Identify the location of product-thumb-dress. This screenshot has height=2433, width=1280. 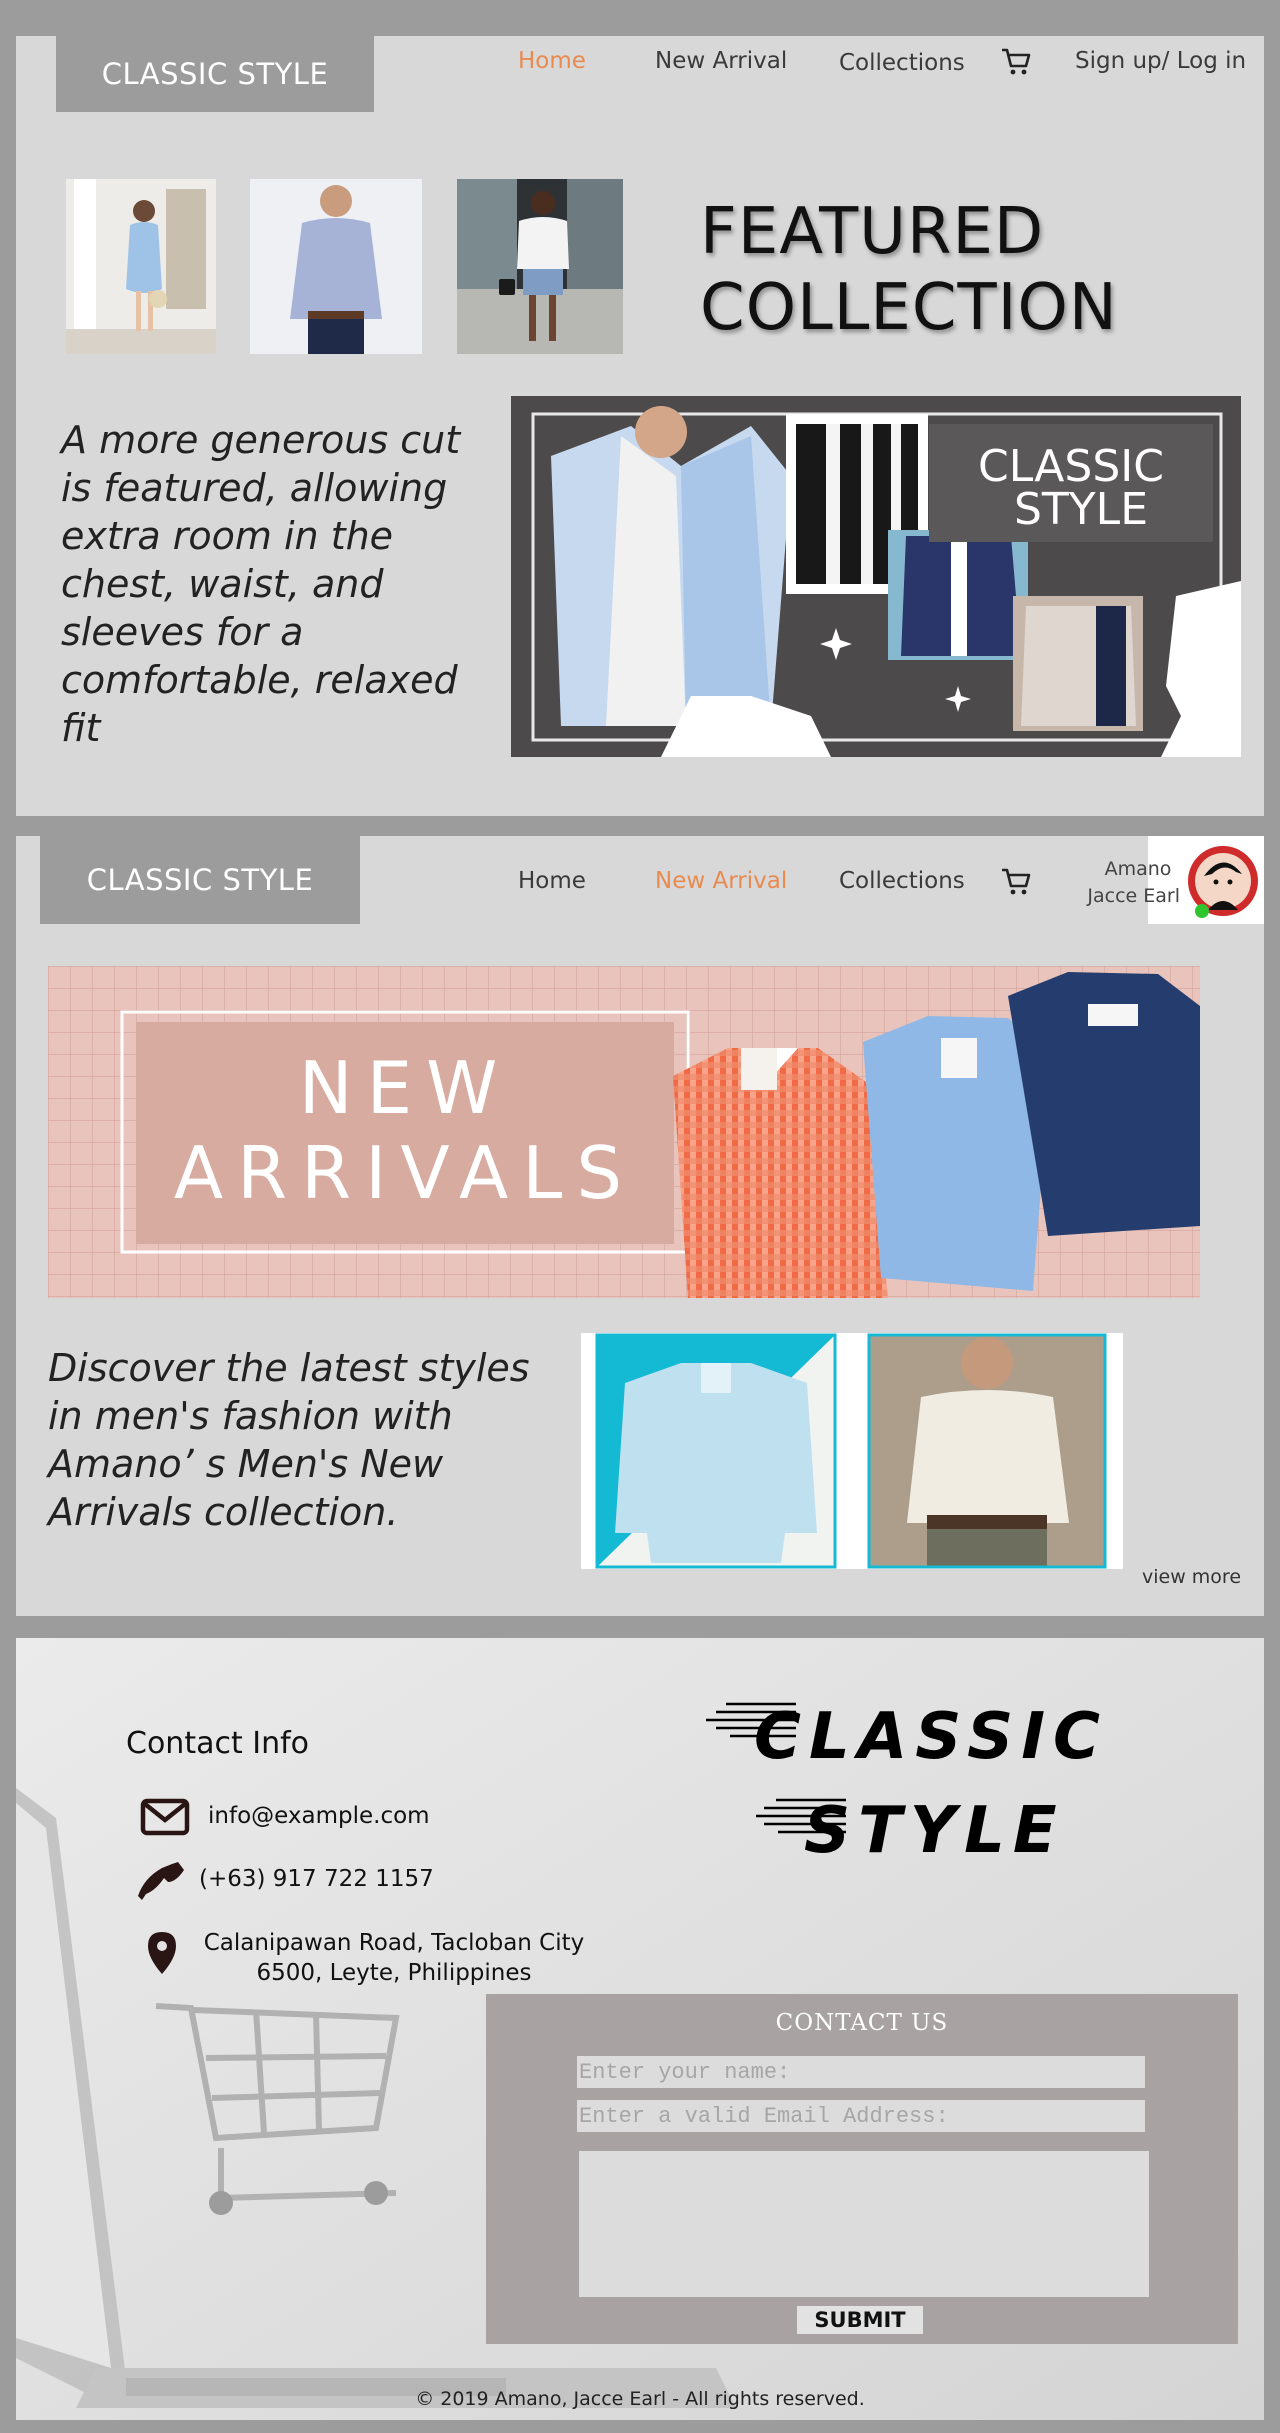
(141, 266).